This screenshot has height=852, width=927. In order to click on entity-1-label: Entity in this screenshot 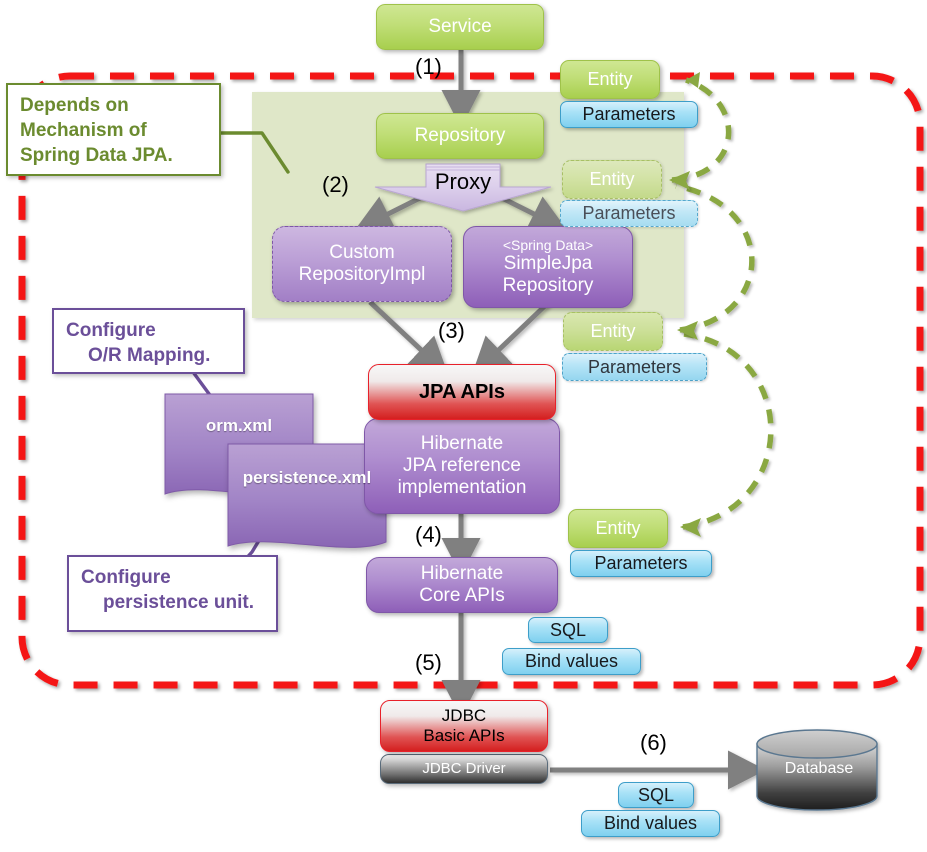, I will do `click(610, 79)`.